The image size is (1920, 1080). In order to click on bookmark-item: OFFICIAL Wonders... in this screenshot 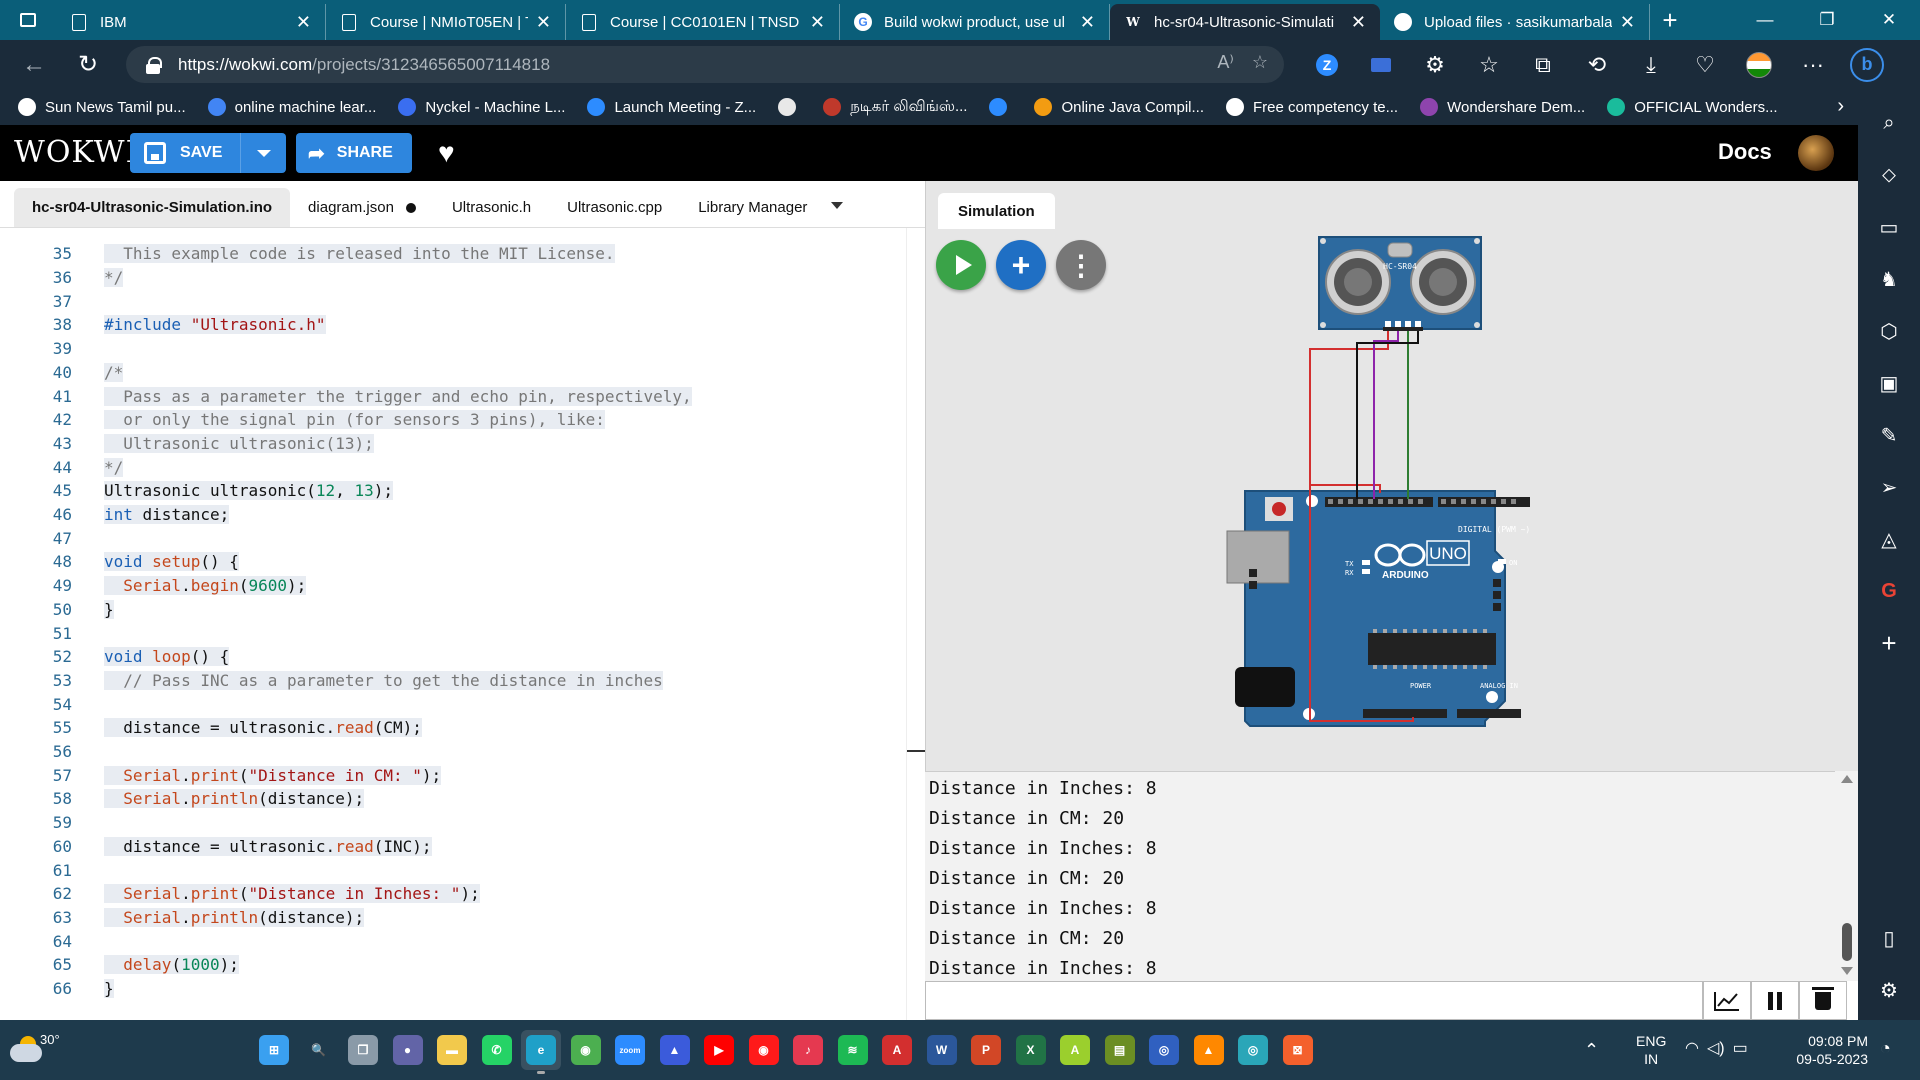, I will do `click(1692, 107)`.